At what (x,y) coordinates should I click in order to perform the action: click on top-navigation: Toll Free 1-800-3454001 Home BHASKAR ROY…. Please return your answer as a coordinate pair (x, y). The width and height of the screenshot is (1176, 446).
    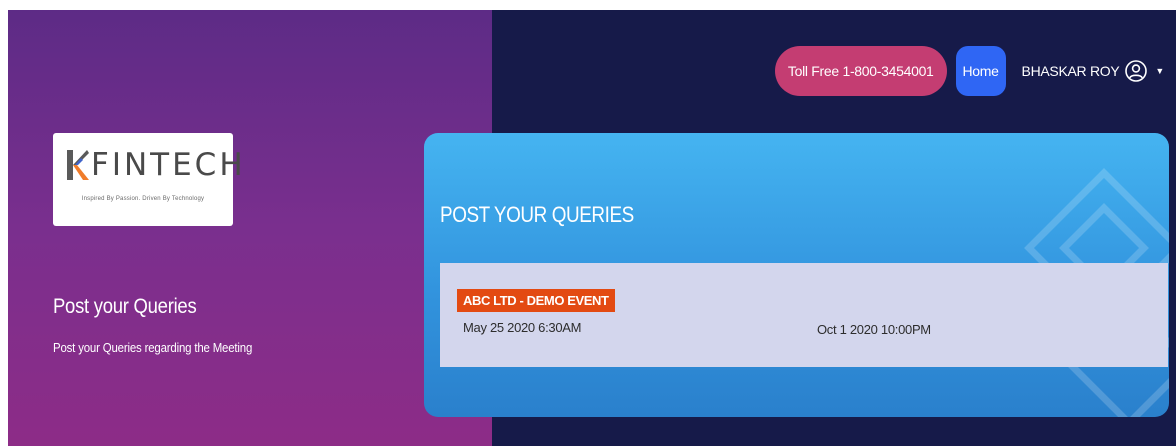
    Looking at the image, I should click on (969, 71).